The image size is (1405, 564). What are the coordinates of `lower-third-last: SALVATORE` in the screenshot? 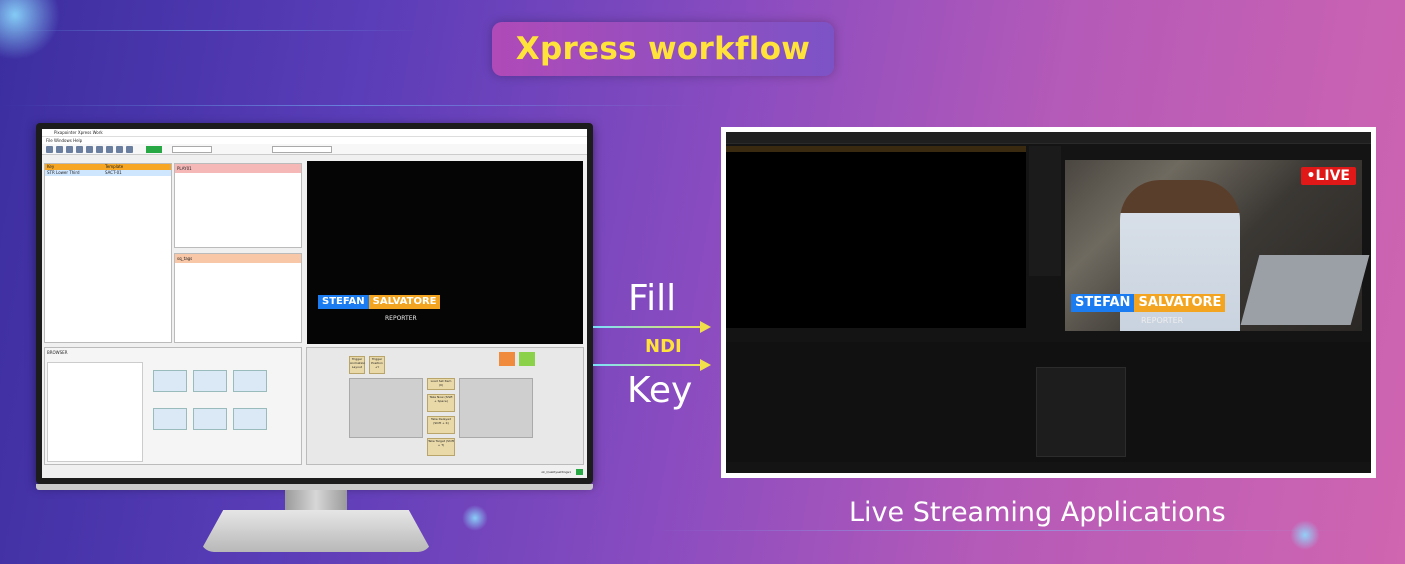 It's located at (404, 302).